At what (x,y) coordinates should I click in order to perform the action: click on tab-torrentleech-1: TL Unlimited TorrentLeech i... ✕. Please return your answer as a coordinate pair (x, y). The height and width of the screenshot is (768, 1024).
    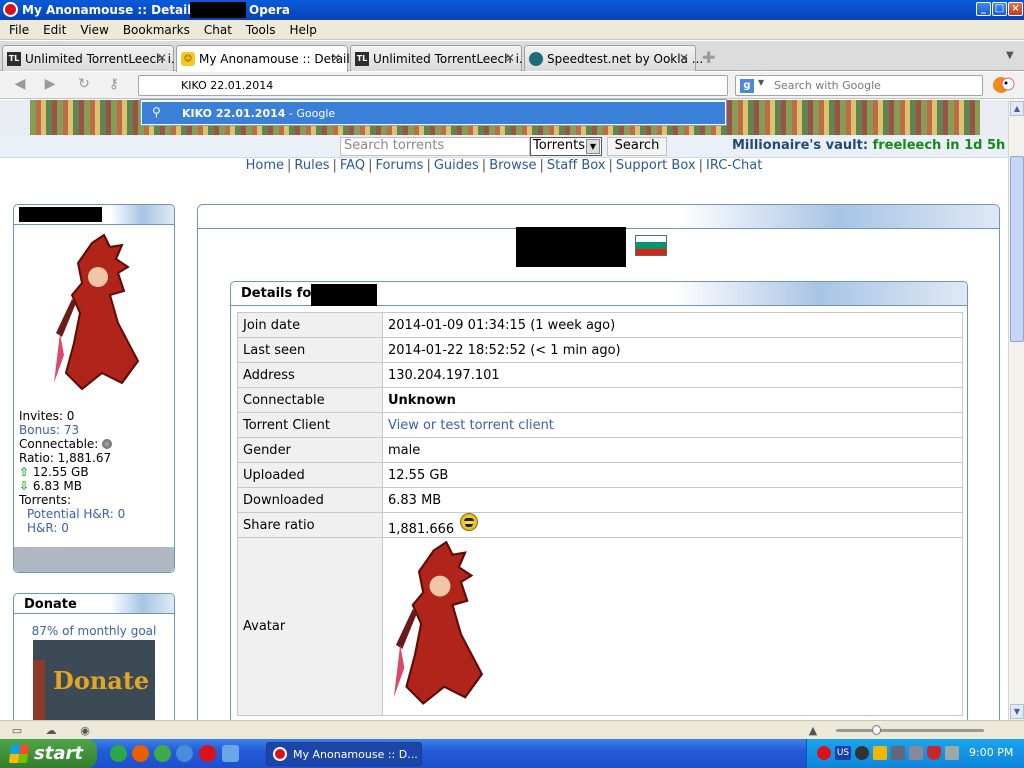
    Looking at the image, I should click on (92, 58).